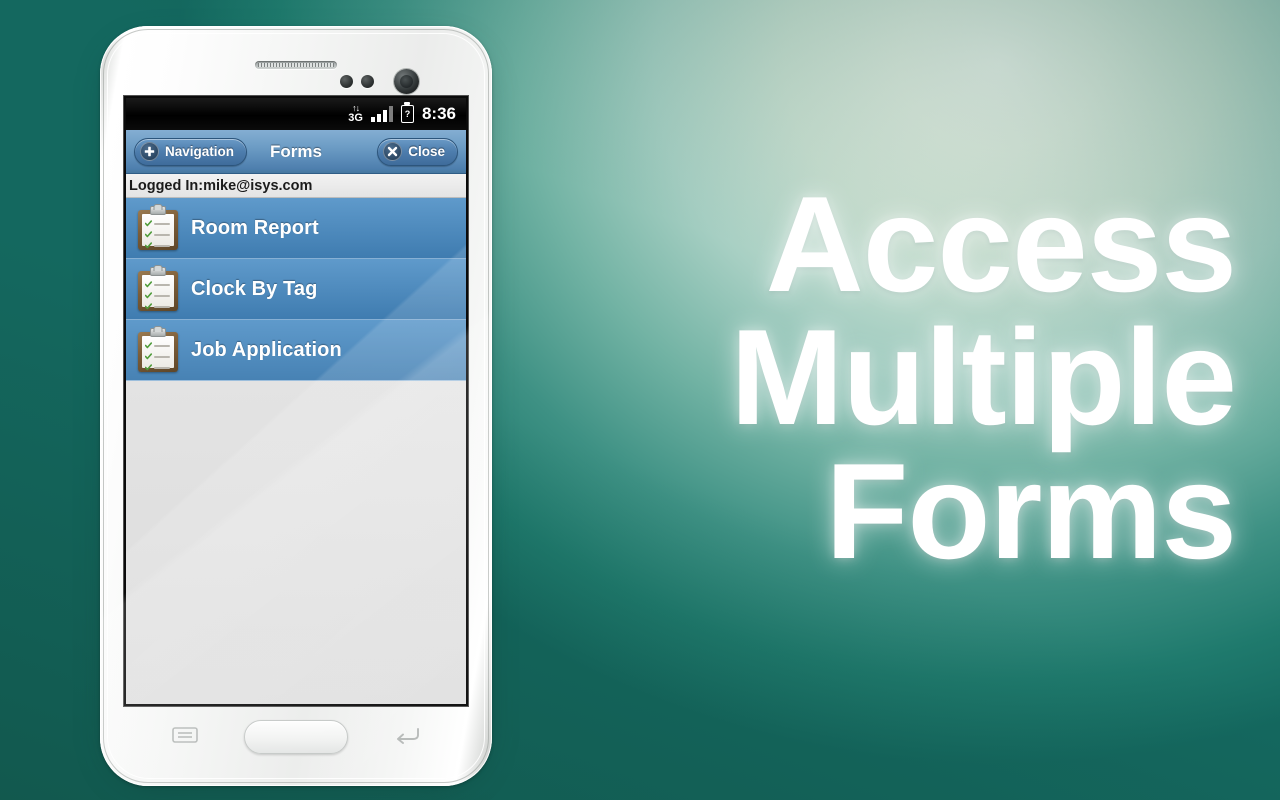  What do you see at coordinates (407, 735) in the screenshot?
I see `back-key-icon` at bounding box center [407, 735].